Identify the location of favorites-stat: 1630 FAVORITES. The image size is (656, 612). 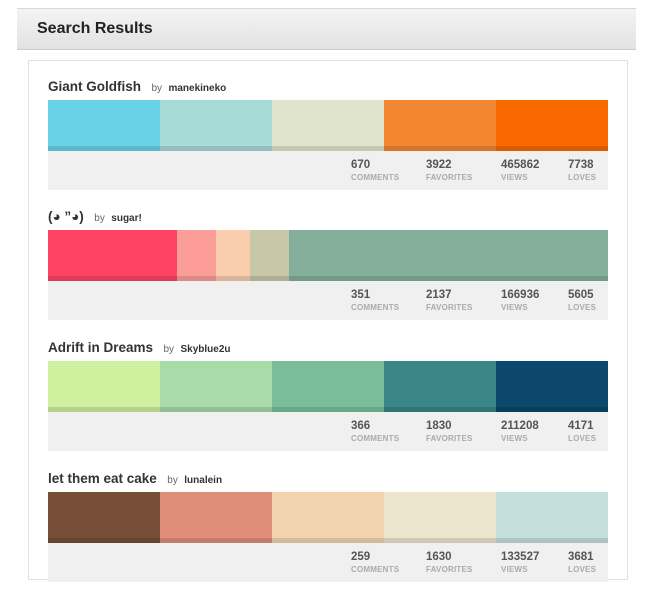
(449, 562).